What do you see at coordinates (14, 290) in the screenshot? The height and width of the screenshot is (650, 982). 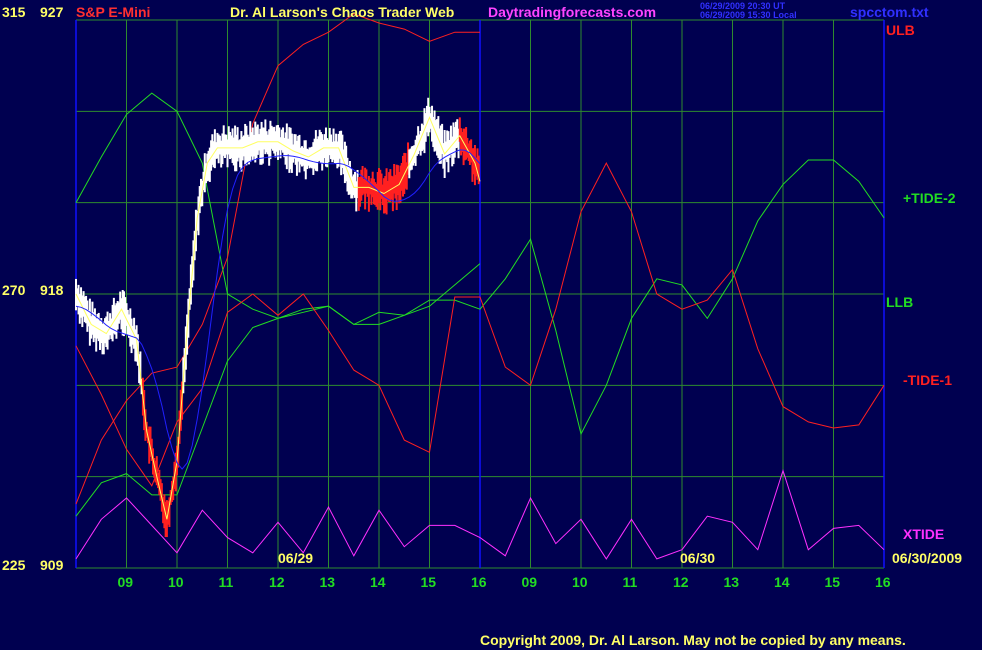 I see `left-tick-deg-mid: 270` at bounding box center [14, 290].